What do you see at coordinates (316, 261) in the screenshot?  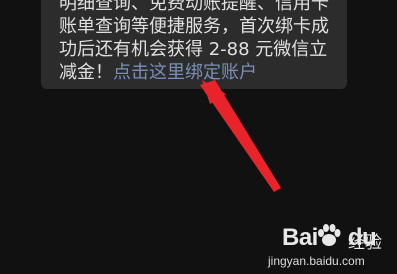 I see `watermark-url: jingyan.baidu.com` at bounding box center [316, 261].